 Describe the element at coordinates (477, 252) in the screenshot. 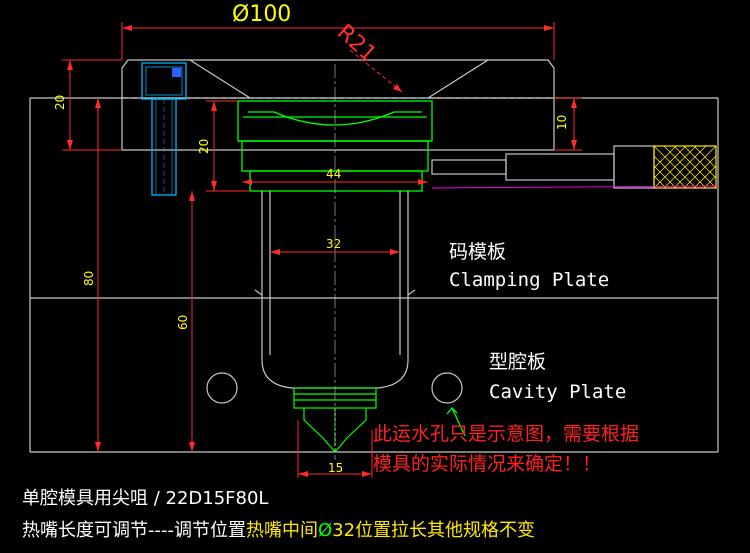

I see `clamping-plate-label-cn: 码模板` at that location.